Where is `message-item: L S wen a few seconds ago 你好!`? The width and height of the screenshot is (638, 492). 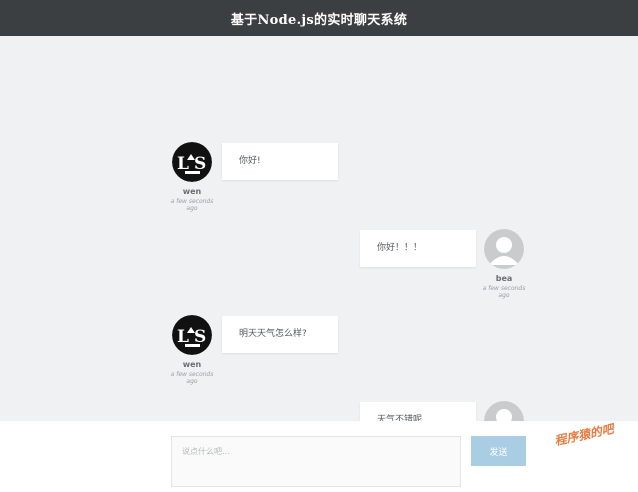 message-item: L S wen a few seconds ago 你好! is located at coordinates (348, 181).